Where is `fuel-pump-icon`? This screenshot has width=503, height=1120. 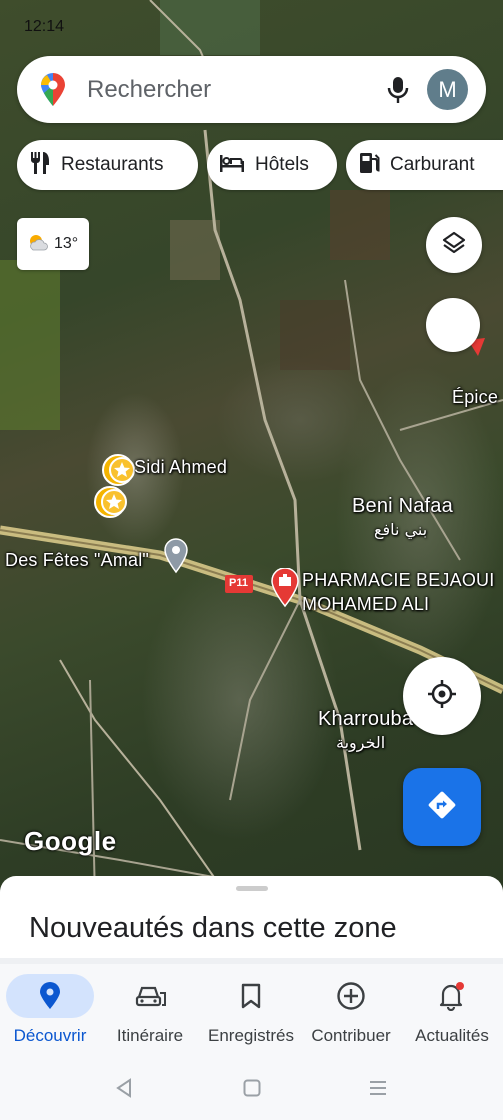 fuel-pump-icon is located at coordinates (369, 165).